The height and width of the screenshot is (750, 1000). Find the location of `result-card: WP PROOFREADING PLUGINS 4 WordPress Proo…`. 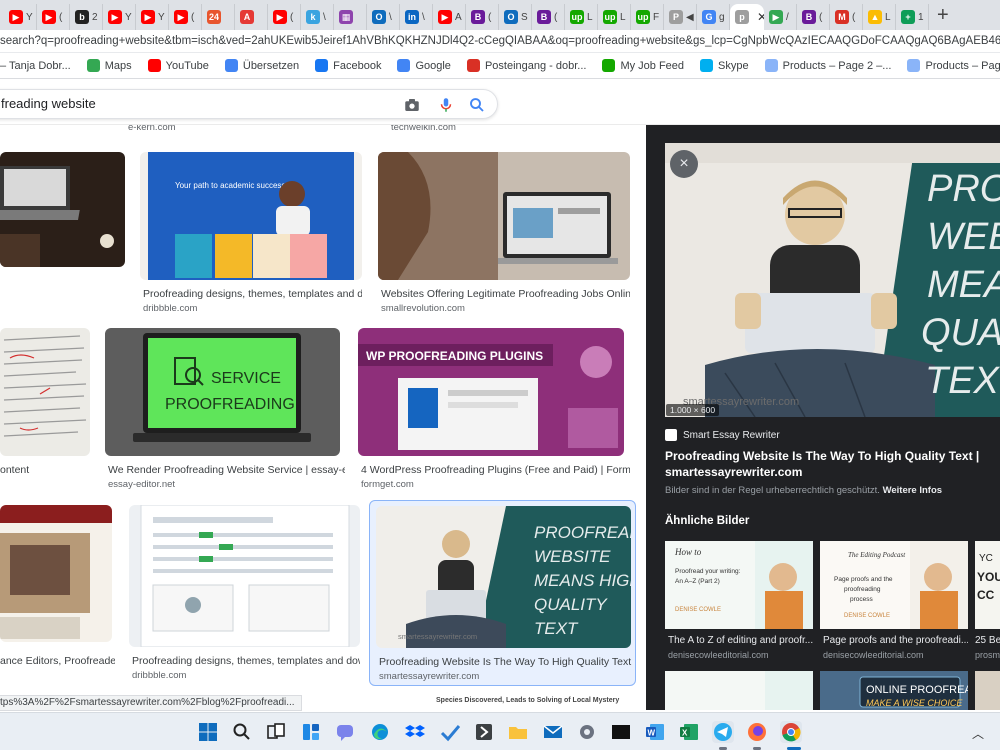

result-card: WP PROOFREADING PLUGINS 4 WordPress Proo… is located at coordinates (494, 409).